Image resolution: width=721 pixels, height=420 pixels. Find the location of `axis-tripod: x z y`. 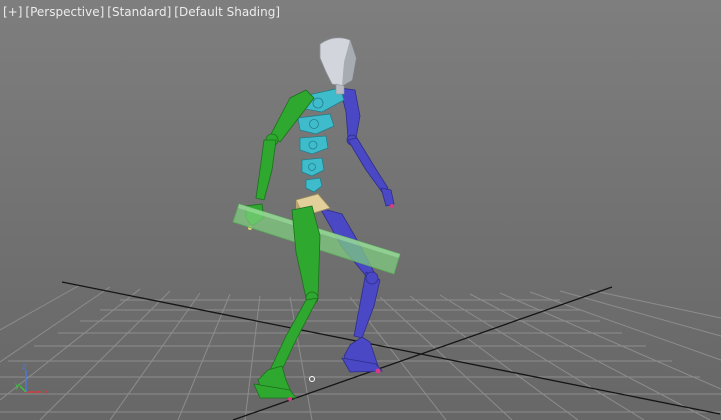

axis-tripod: x z y is located at coordinates (32, 379).